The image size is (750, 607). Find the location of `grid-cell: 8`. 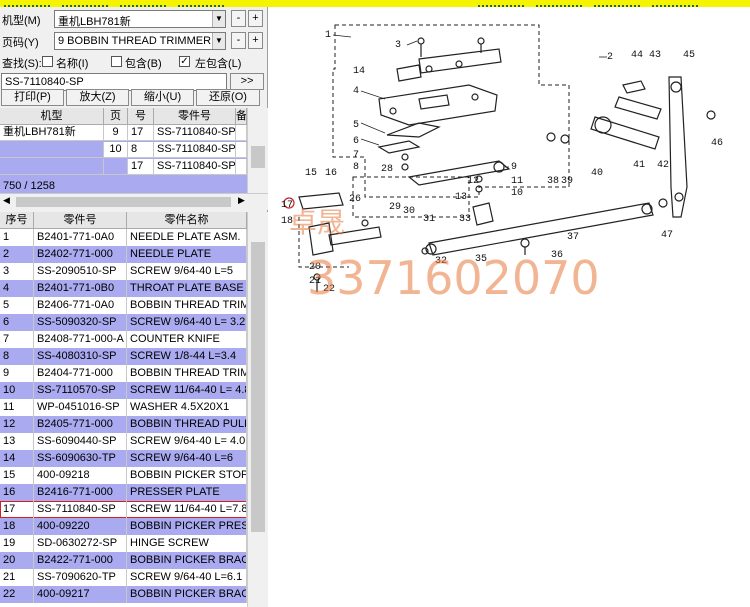

grid-cell: 8 is located at coordinates (141, 150).